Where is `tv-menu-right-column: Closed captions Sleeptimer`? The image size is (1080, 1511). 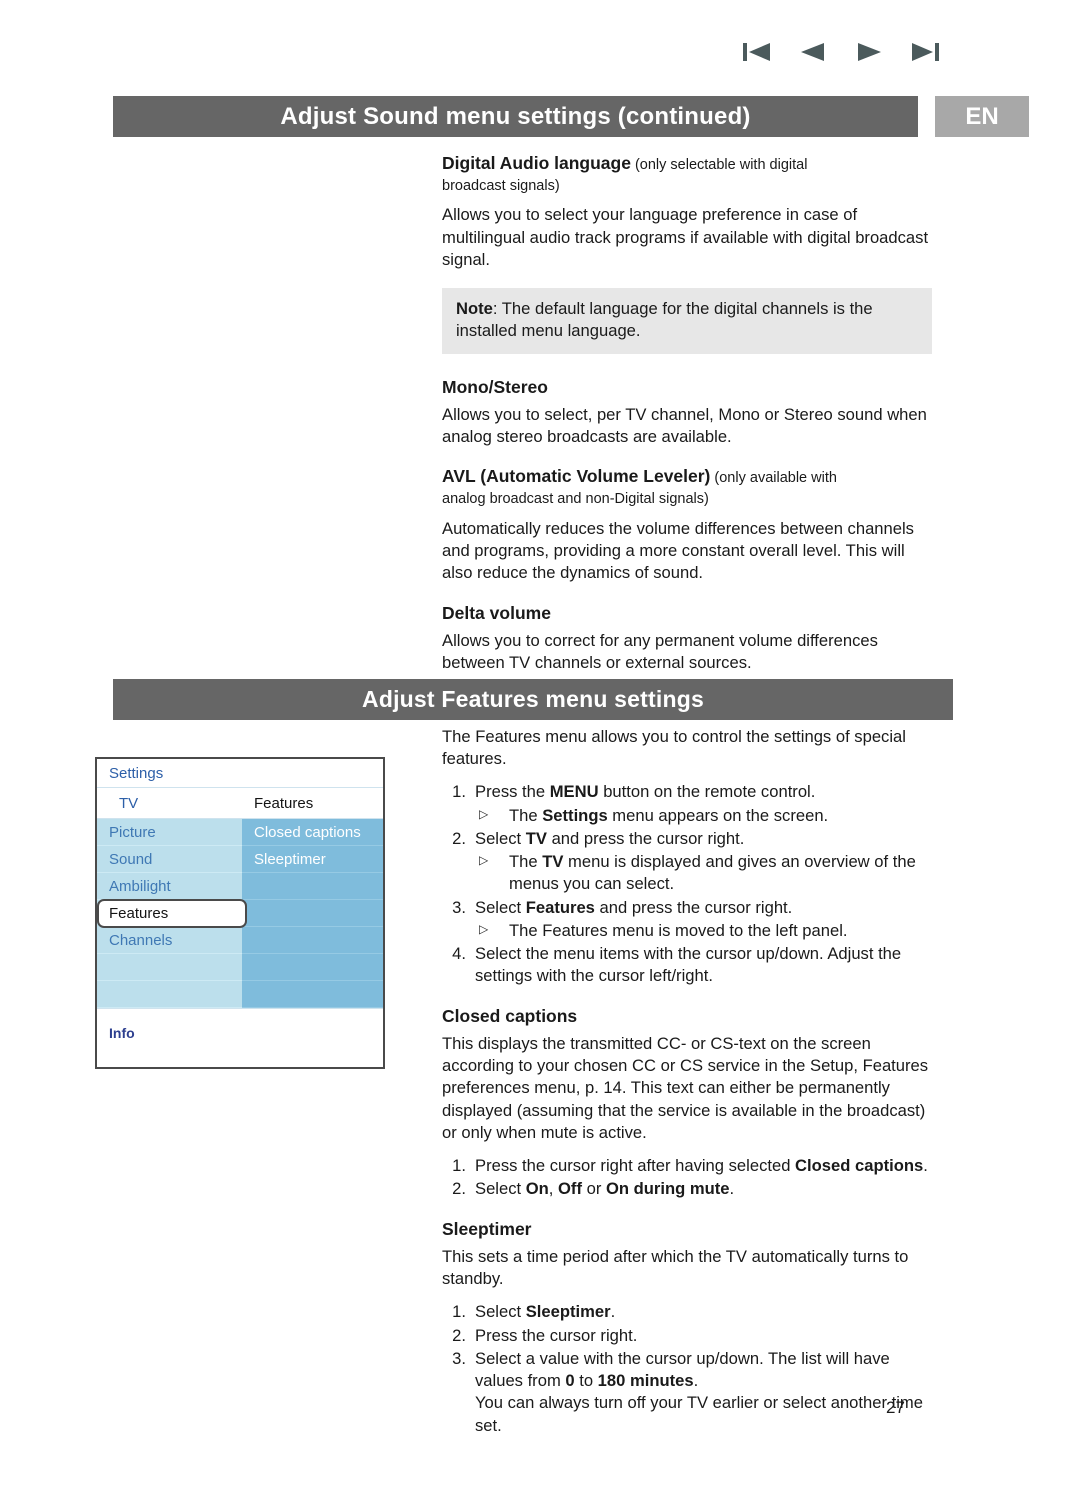 tv-menu-right-column: Closed captions Sleeptimer is located at coordinates (312, 913).